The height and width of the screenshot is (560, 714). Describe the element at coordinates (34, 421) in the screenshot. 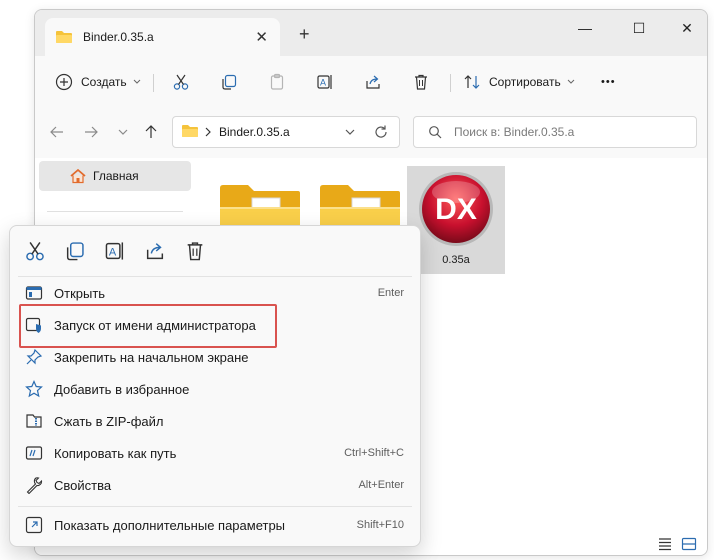

I see `zip-icon` at that location.